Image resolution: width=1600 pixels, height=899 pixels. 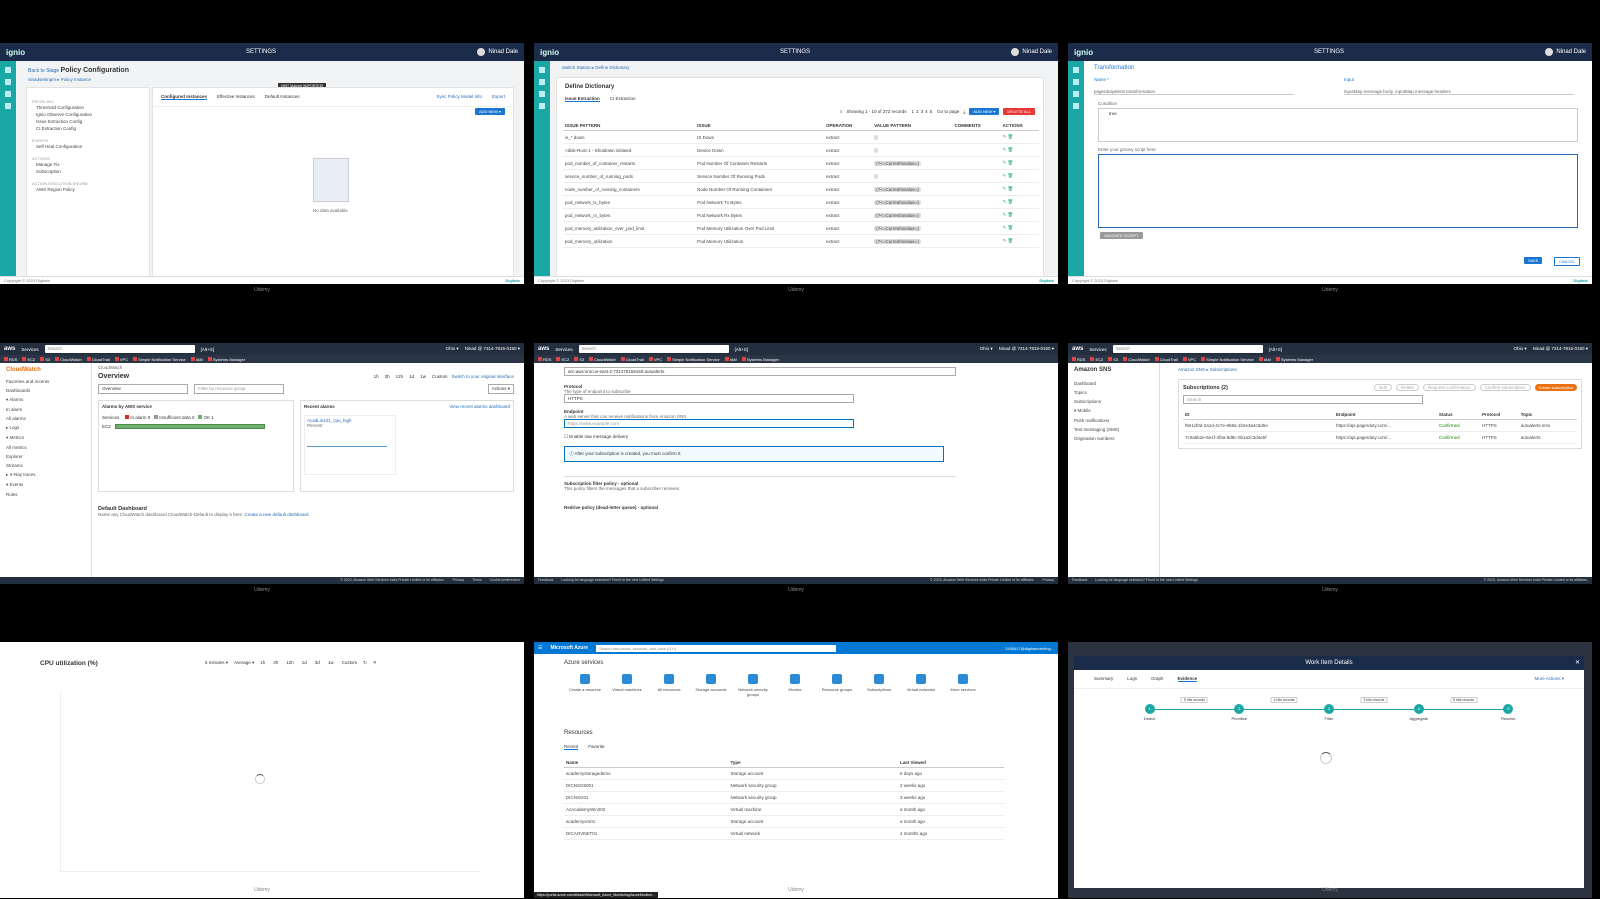 What do you see at coordinates (500, 389) in the screenshot?
I see `actions-button: Actions ▾` at bounding box center [500, 389].